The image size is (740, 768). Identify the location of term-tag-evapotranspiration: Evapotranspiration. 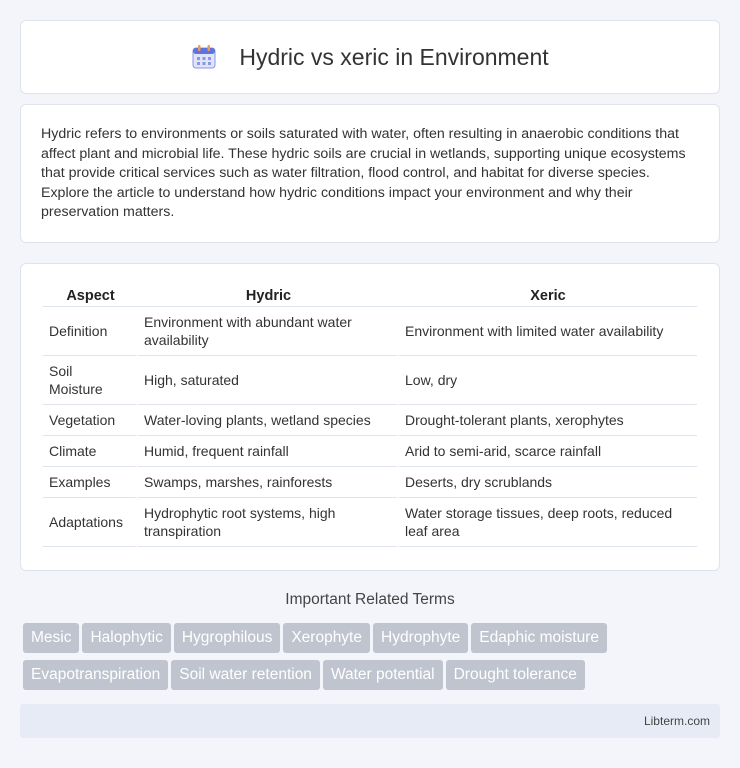
(96, 675).